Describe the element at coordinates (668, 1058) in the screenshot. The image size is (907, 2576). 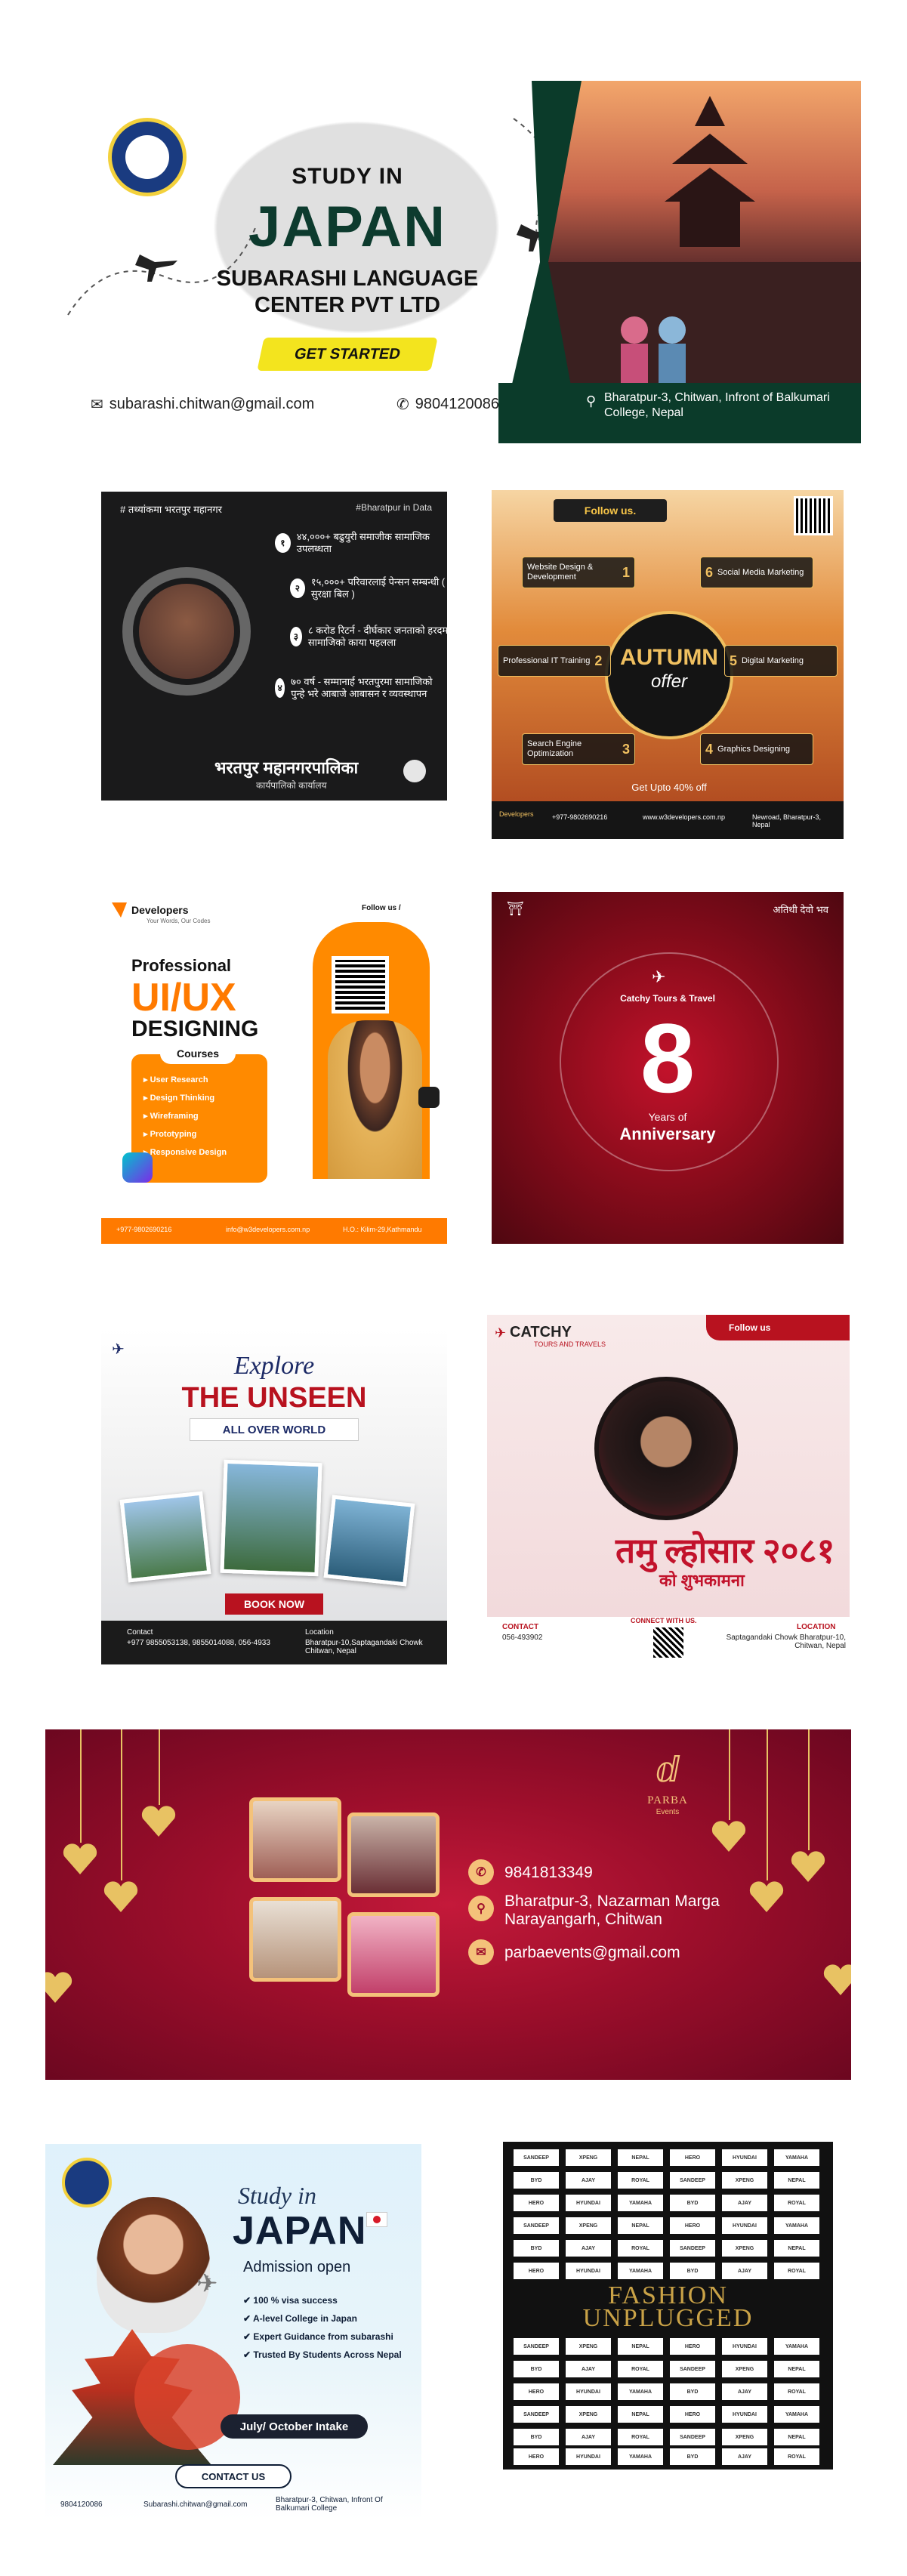
I see `years-number: 8` at that location.